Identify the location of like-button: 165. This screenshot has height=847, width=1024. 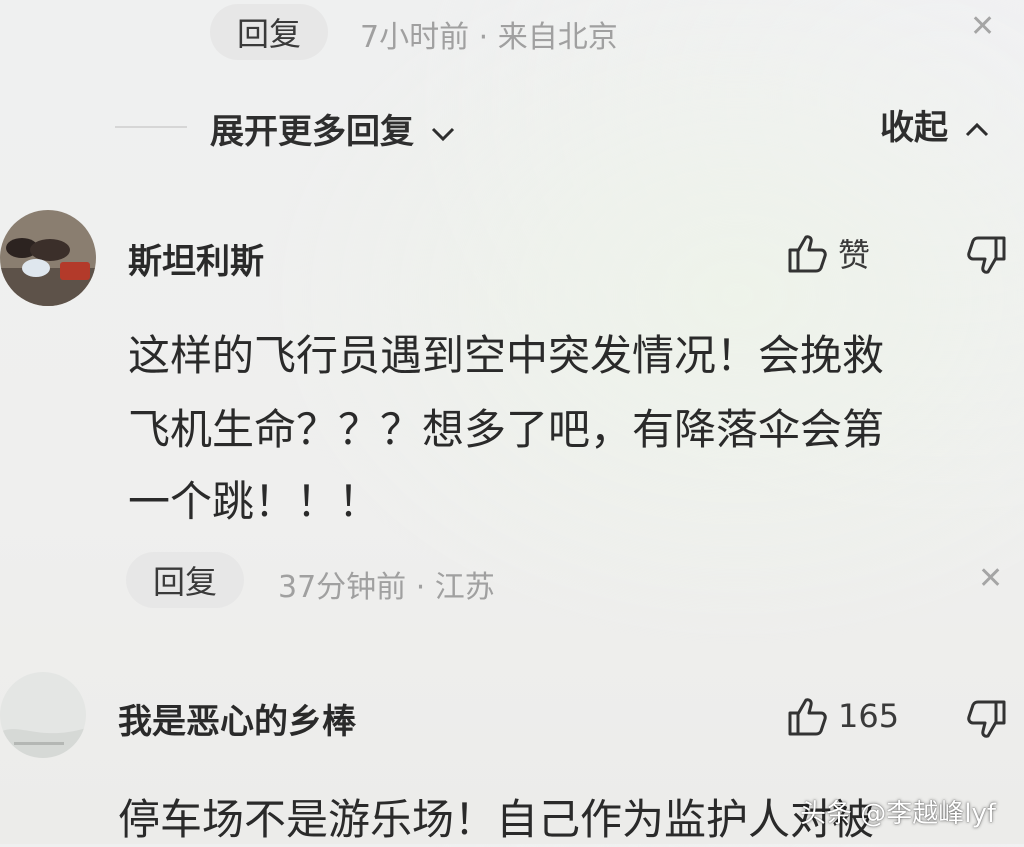
(842, 716).